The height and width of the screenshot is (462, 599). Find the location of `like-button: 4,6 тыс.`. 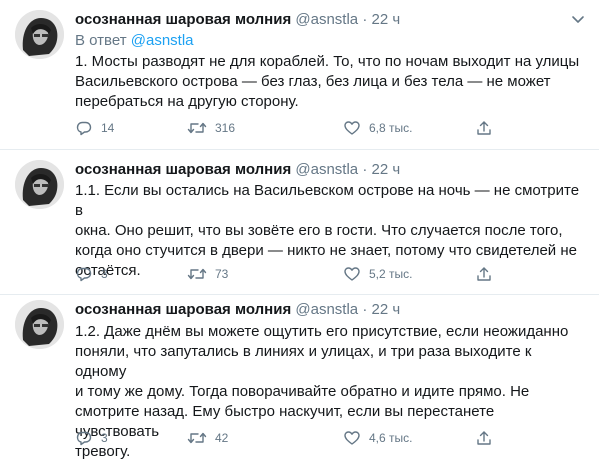

like-button: 4,6 тыс. is located at coordinates (377, 438).